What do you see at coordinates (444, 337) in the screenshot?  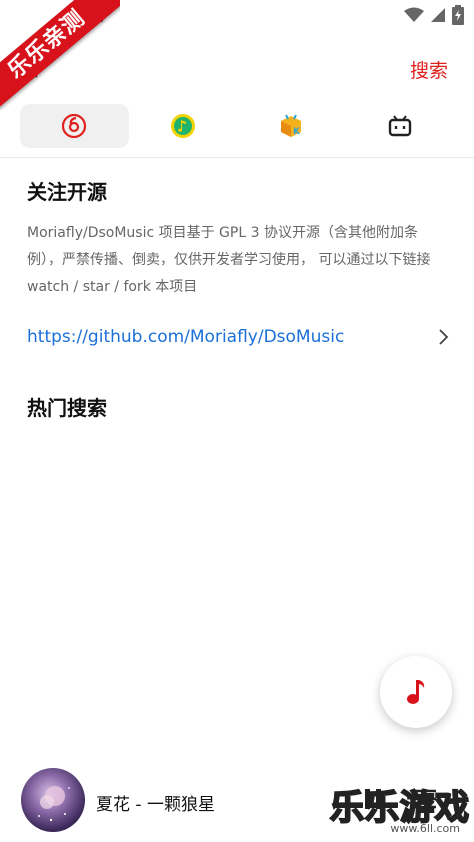 I see `chevron-right-icon` at bounding box center [444, 337].